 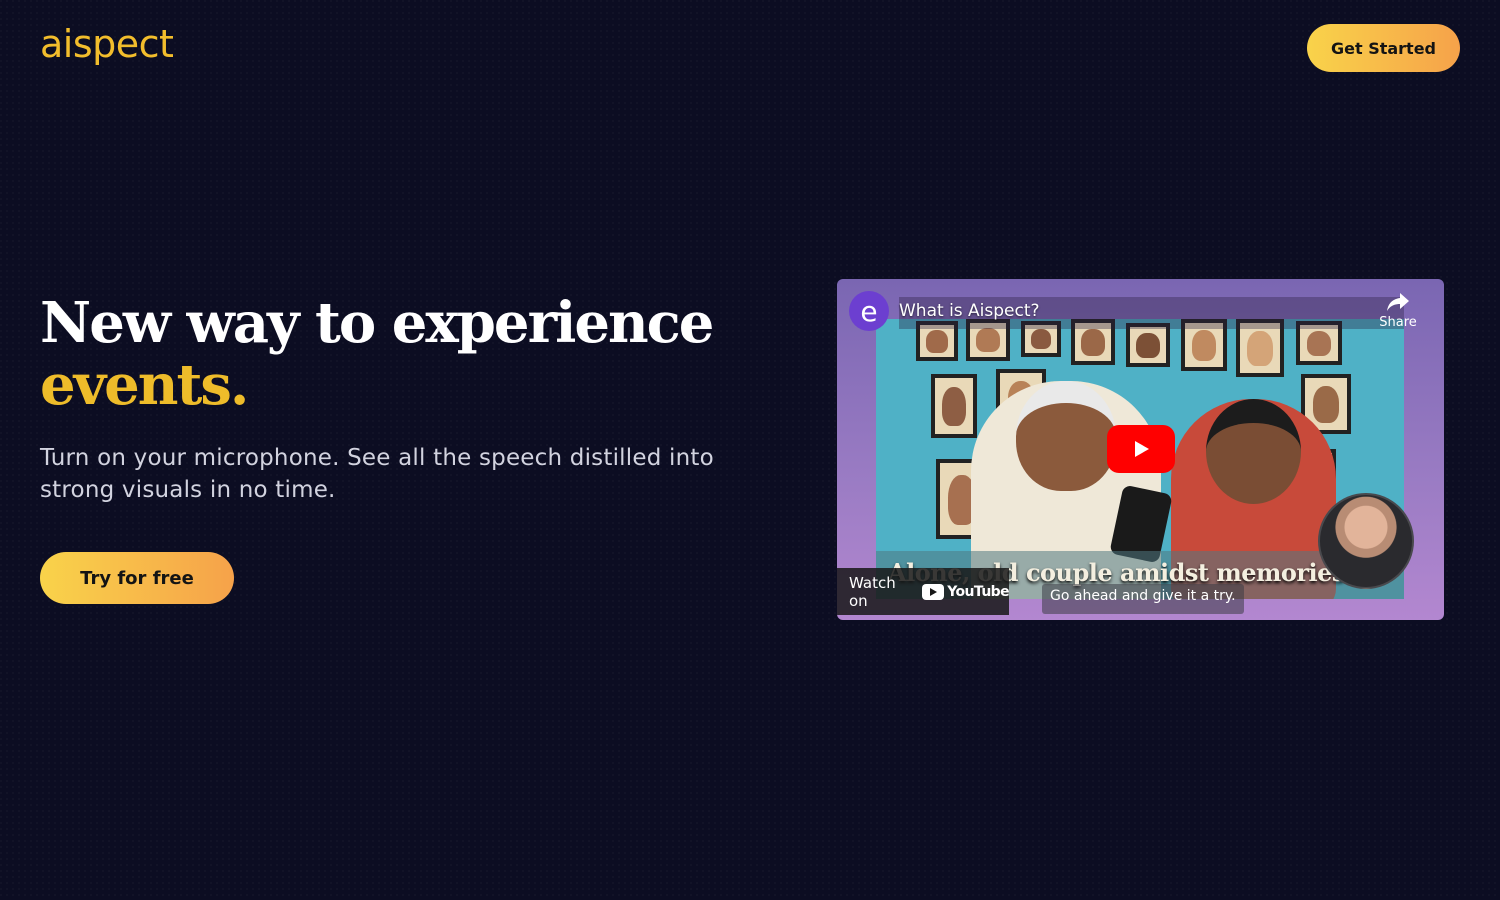 What do you see at coordinates (1143, 599) in the screenshot?
I see `video-subtitle: Go ahead and give it a try.` at bounding box center [1143, 599].